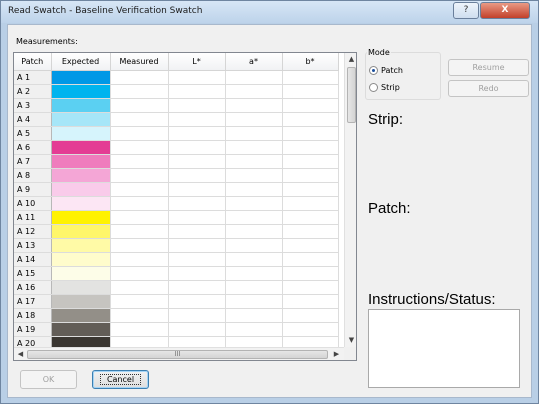  Describe the element at coordinates (350, 340) in the screenshot. I see `scroll-down-icon: ▼` at that location.